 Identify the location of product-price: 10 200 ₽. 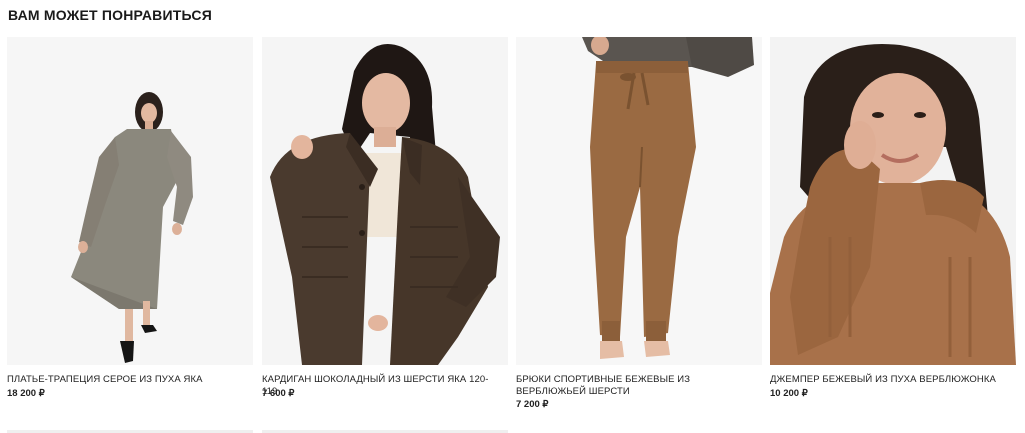
(789, 393).